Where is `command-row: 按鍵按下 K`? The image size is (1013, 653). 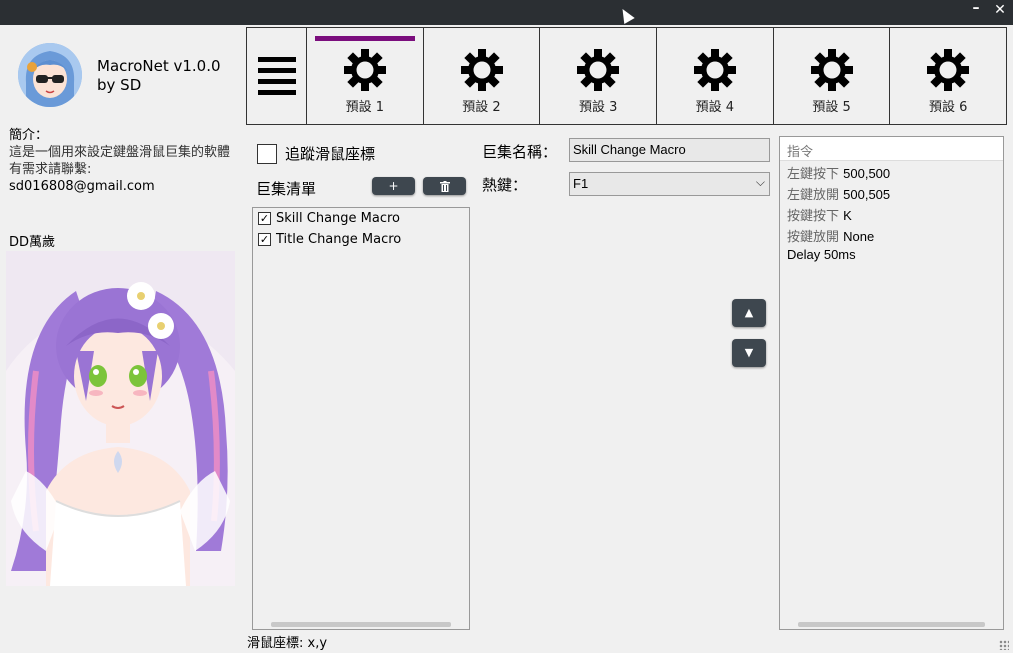
command-row: 按鍵按下 K is located at coordinates (891, 213).